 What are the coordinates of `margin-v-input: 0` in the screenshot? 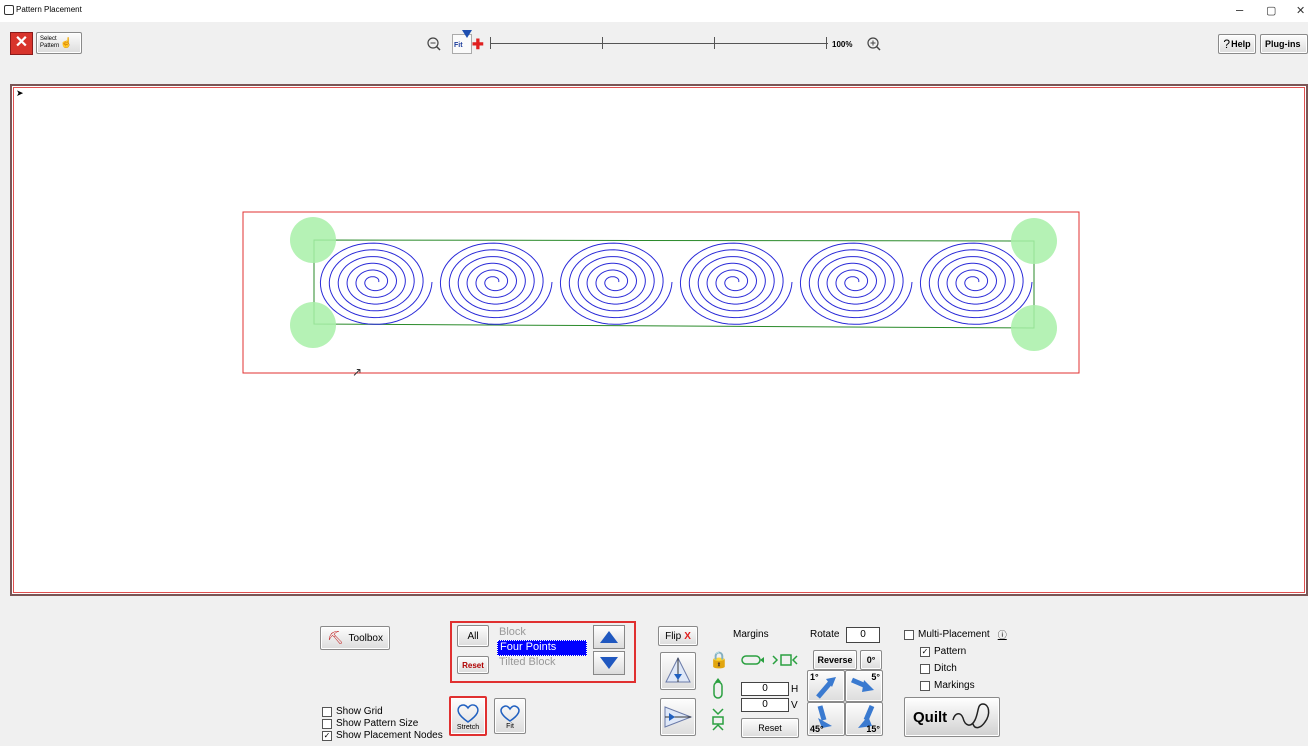 It's located at (765, 705).